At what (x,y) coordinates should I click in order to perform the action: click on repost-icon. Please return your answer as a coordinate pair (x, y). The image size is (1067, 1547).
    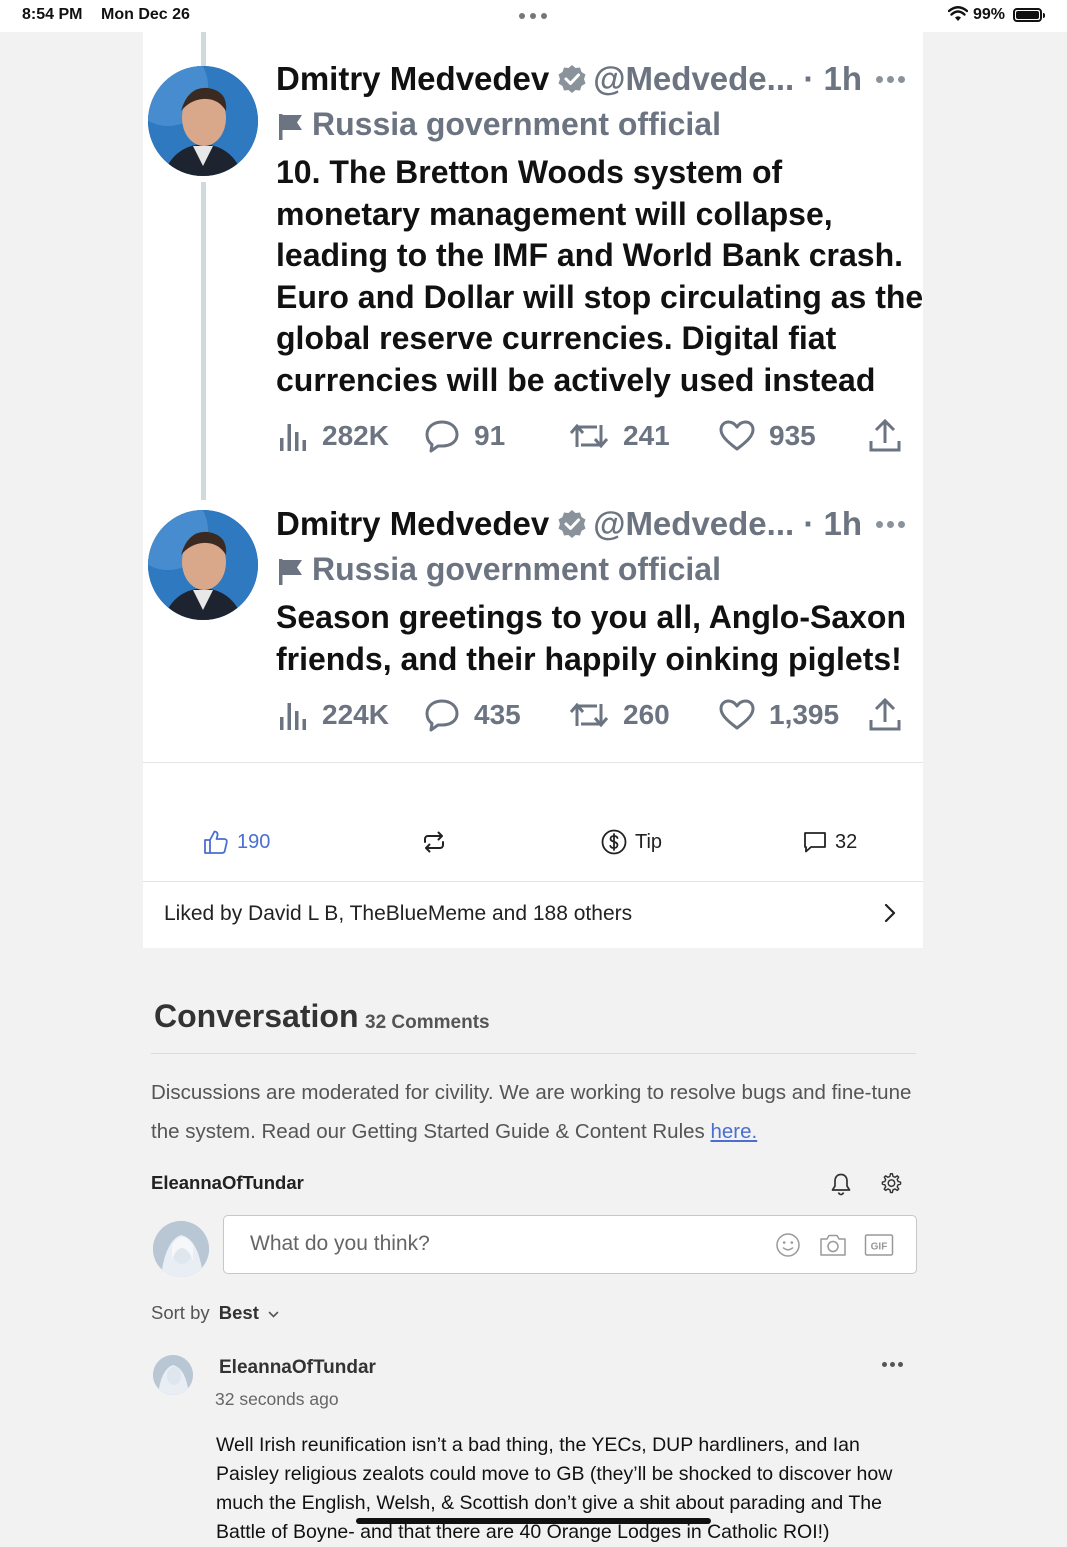
    Looking at the image, I should click on (434, 842).